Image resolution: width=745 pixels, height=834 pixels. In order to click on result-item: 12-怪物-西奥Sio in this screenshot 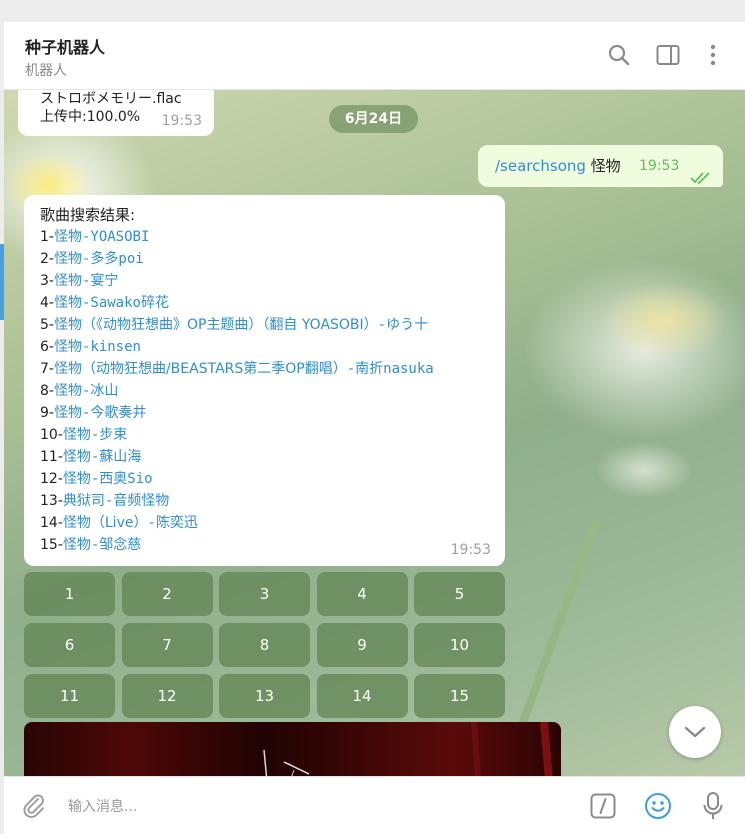, I will do `click(272, 479)`.